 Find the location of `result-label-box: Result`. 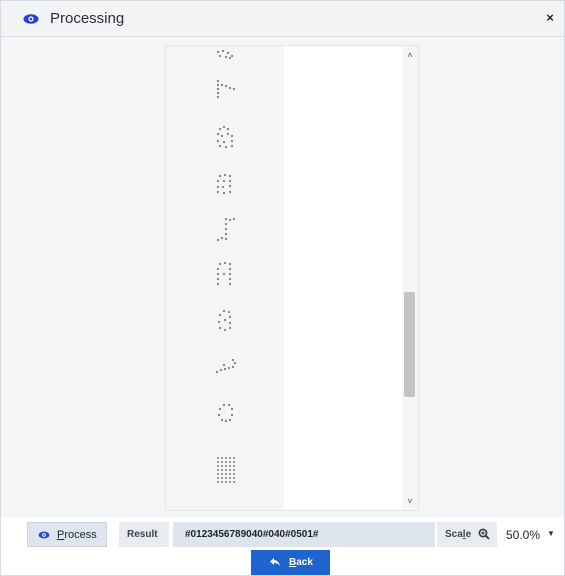

result-label-box: Result is located at coordinates (144, 534).